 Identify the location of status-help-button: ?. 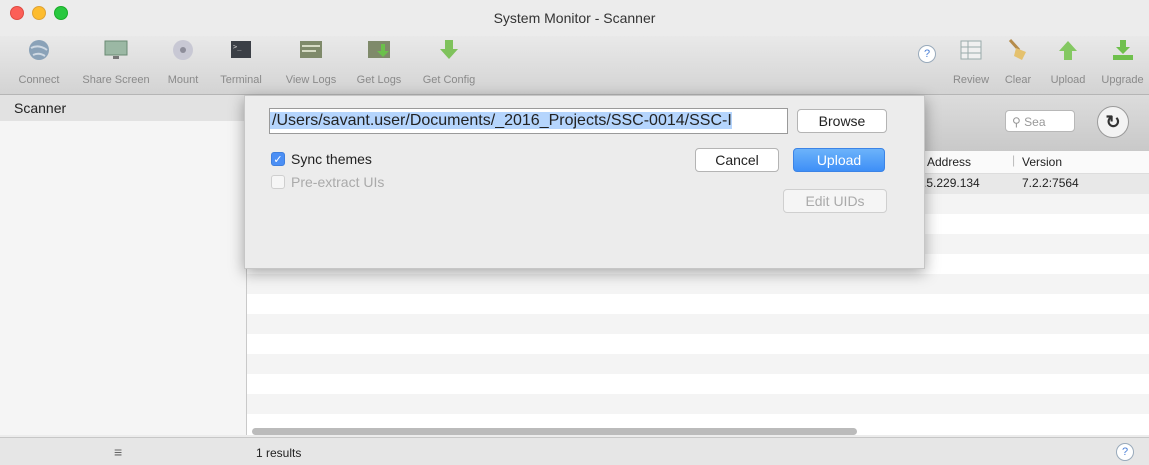
(1125, 452).